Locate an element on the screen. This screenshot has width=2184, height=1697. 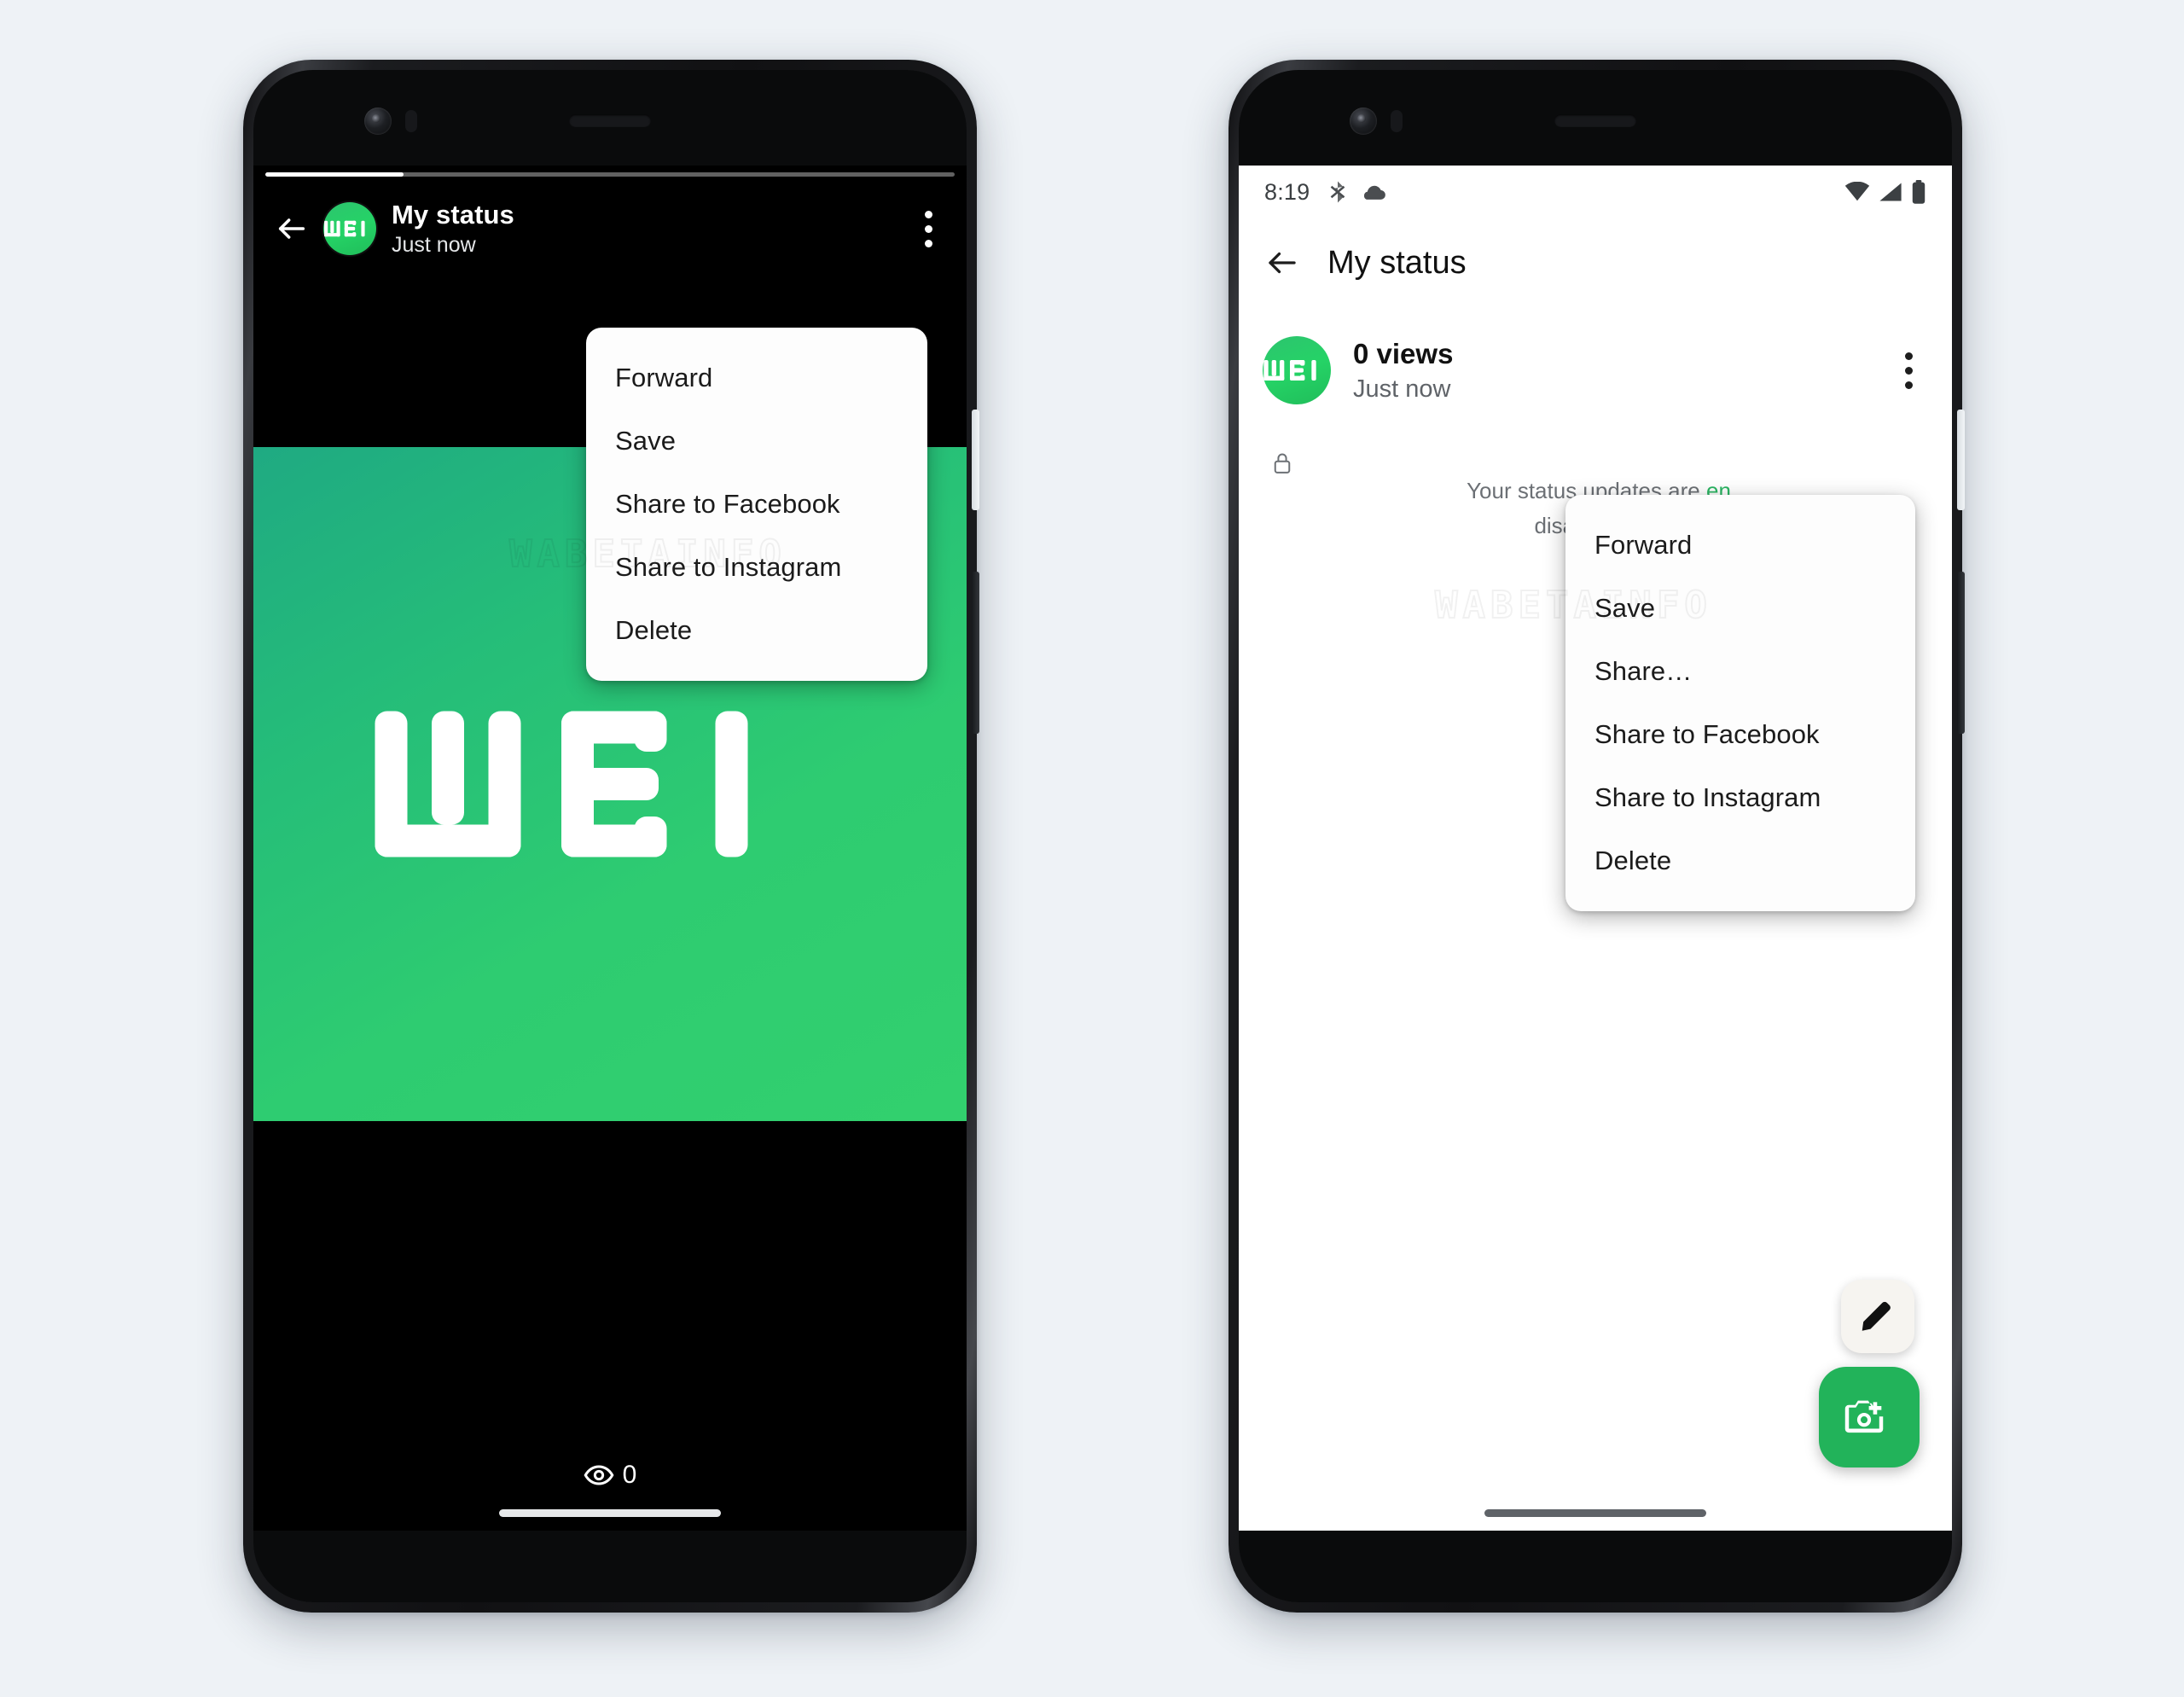
status-bar-right-icons is located at coordinates (1885, 192).